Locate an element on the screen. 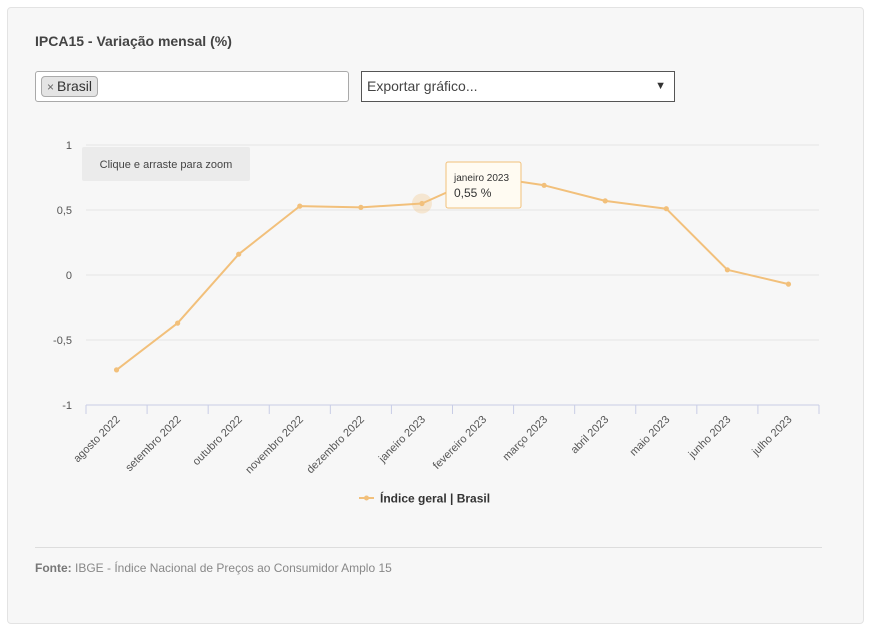 This screenshot has width=873, height=631. zoom-hint-text: Clique e arraste para zoom is located at coordinates (166, 165).